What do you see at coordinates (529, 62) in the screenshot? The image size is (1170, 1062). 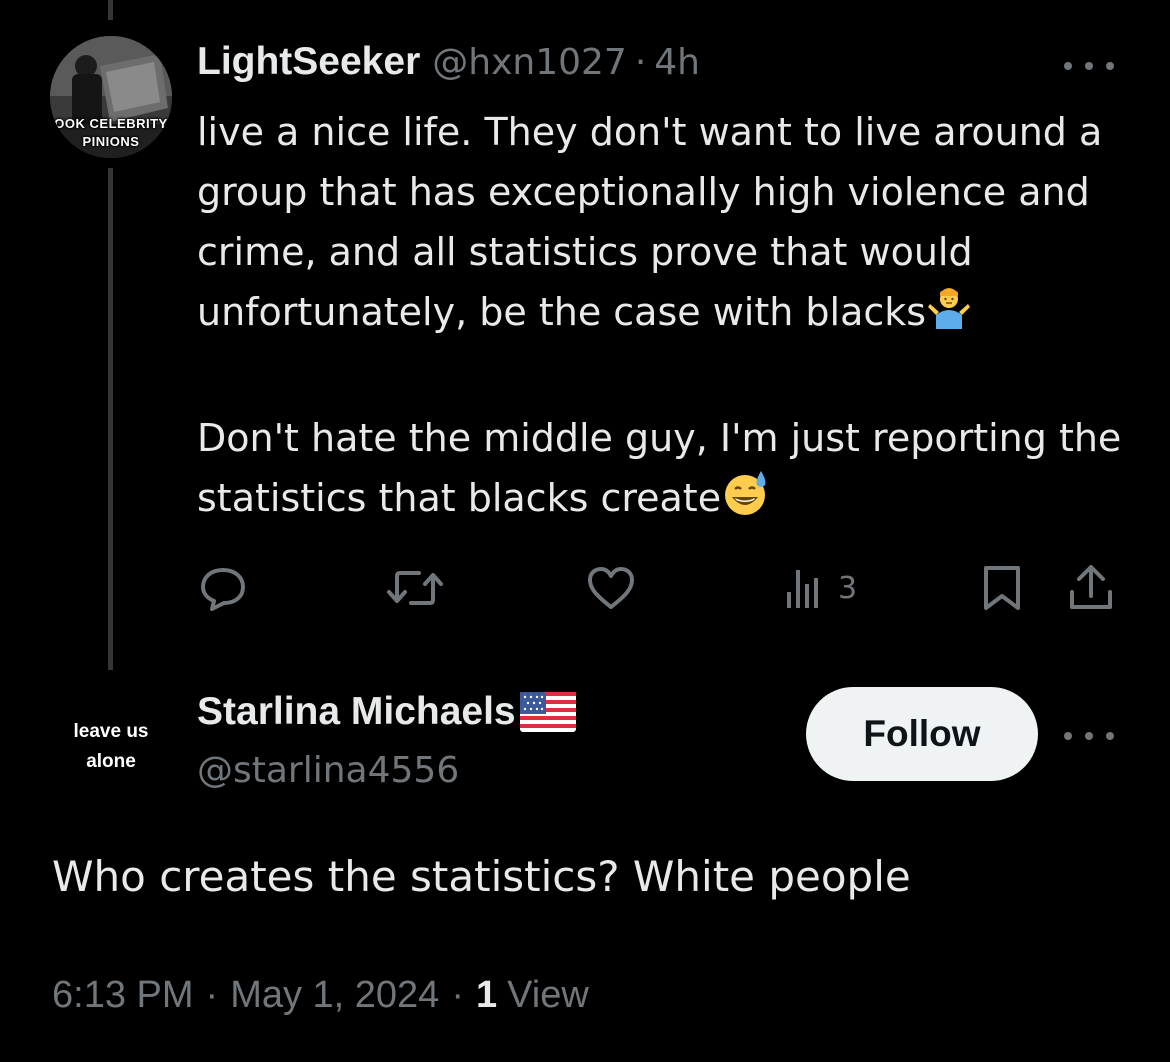 I see `user-handle: @hxn1027` at bounding box center [529, 62].